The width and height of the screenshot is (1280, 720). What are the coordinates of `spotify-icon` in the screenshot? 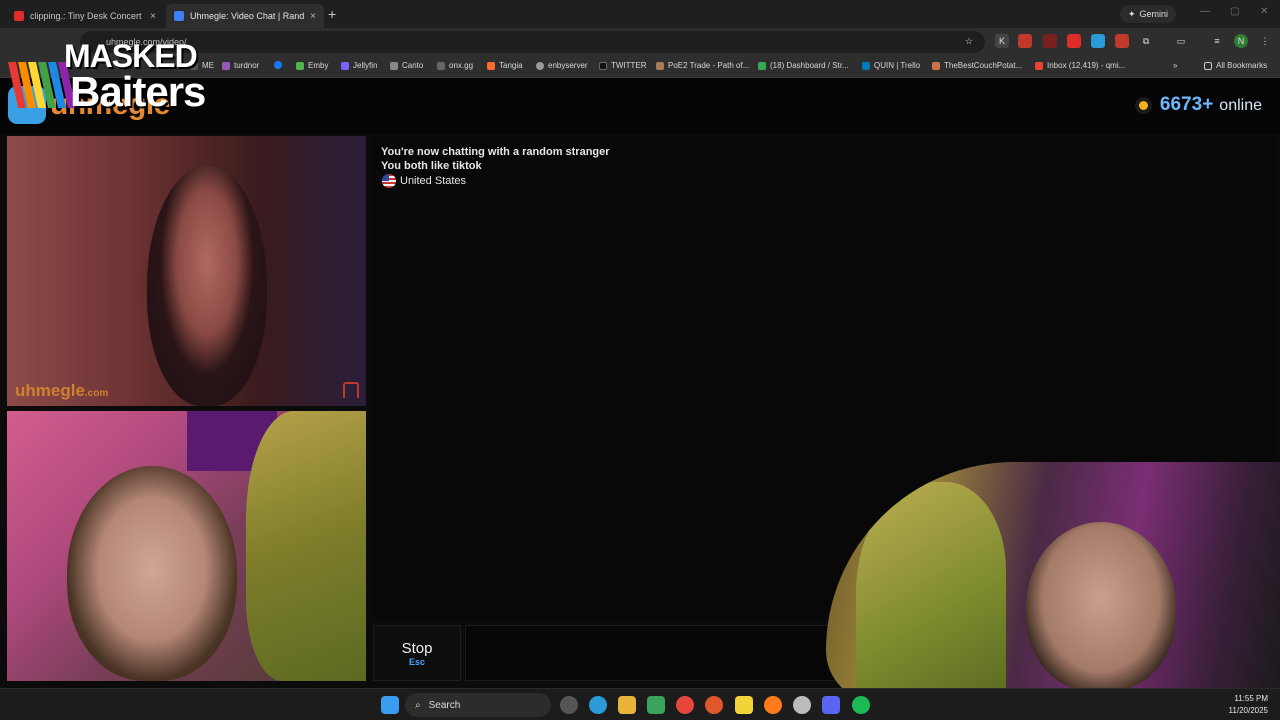 It's located at (861, 705).